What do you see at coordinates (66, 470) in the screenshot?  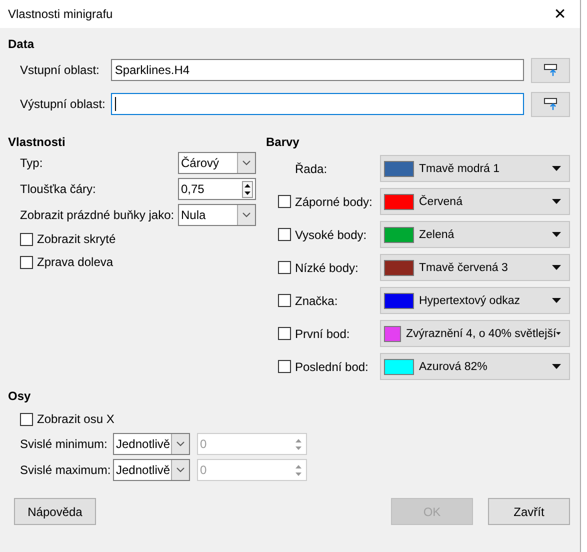 I see `field-label: Svislé maximum:` at bounding box center [66, 470].